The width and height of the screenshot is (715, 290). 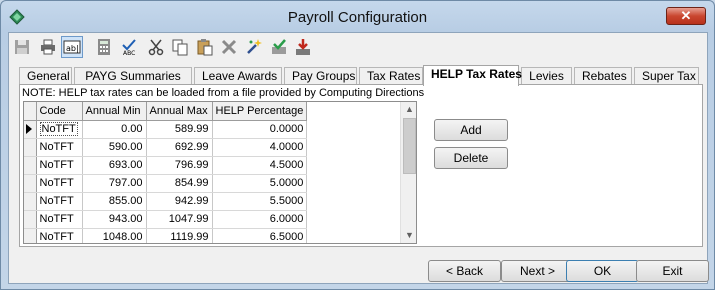 What do you see at coordinates (603, 76) in the screenshot?
I see `tab-rebates: Rebates` at bounding box center [603, 76].